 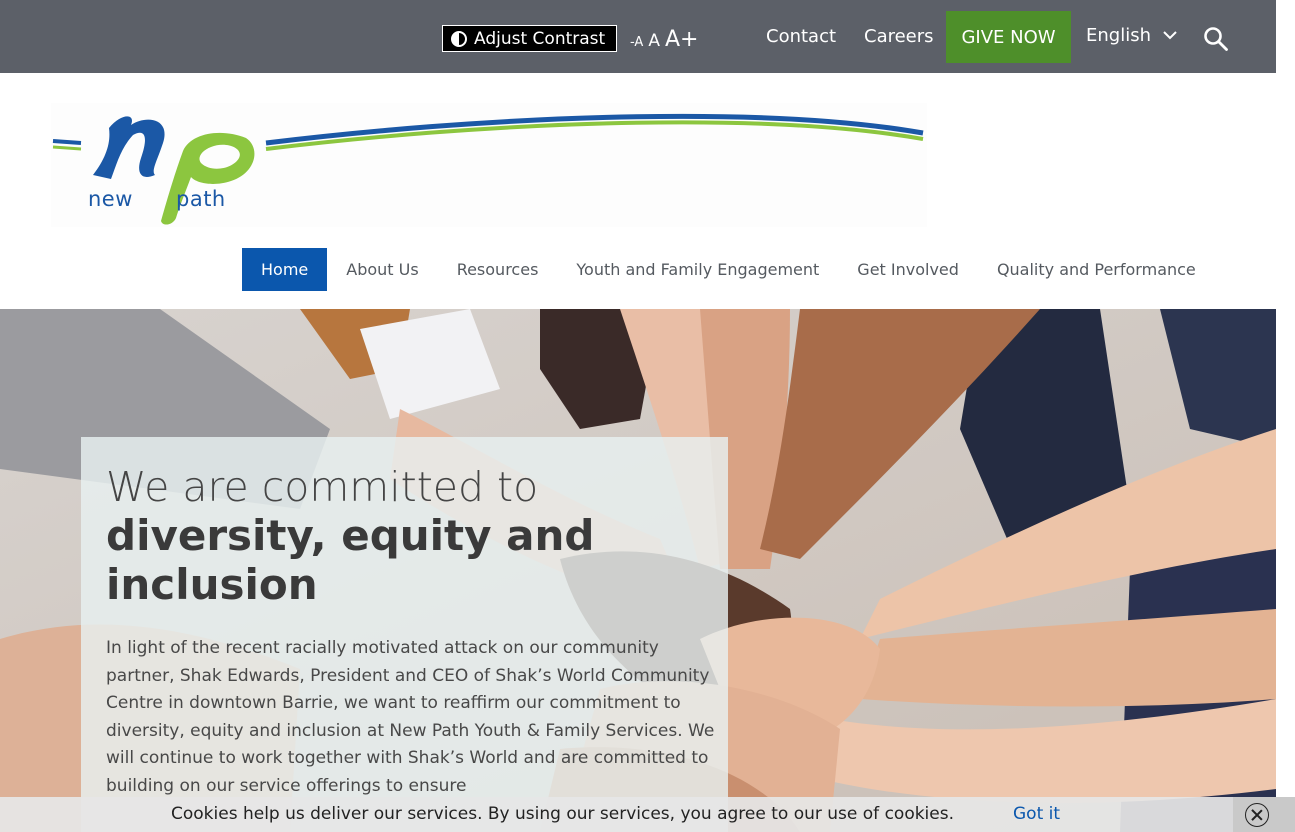 I want to click on hero-title-light: We are committed to, so click(x=322, y=487).